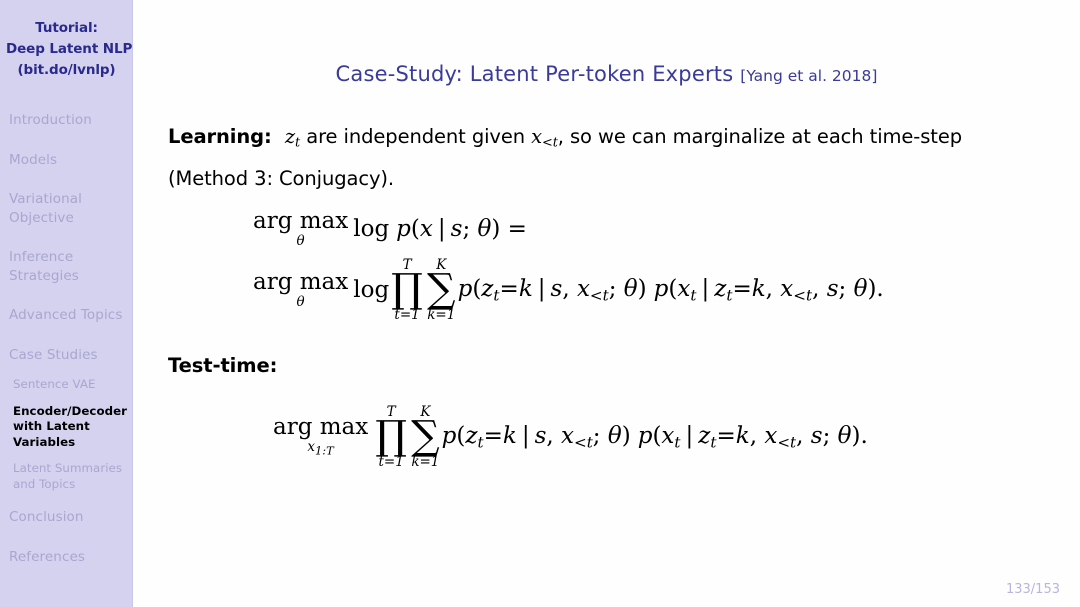 The height and width of the screenshot is (607, 1080). What do you see at coordinates (69, 120) in the screenshot?
I see `sidebar-item-introduction: Introduction` at bounding box center [69, 120].